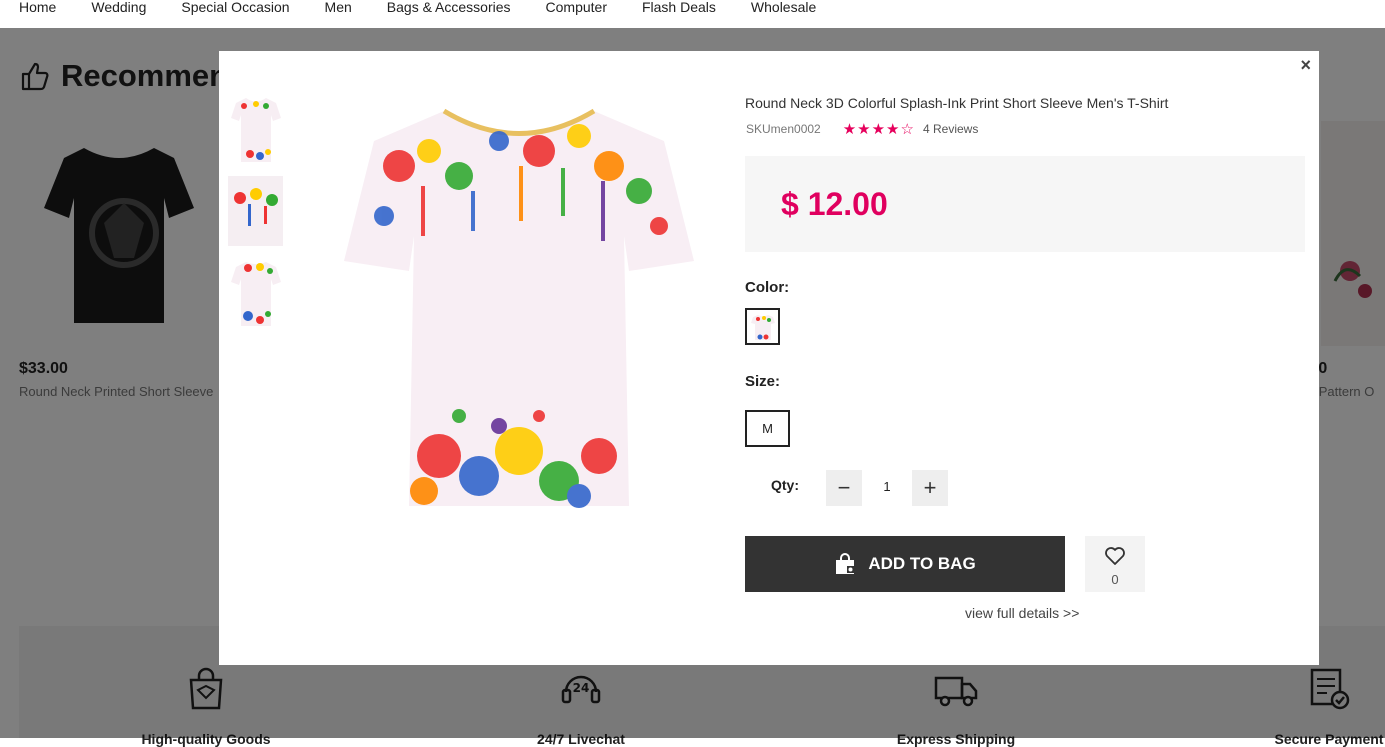 The image size is (1385, 747). Describe the element at coordinates (1115, 579) in the screenshot. I see `wishlist-count: 0` at that location.